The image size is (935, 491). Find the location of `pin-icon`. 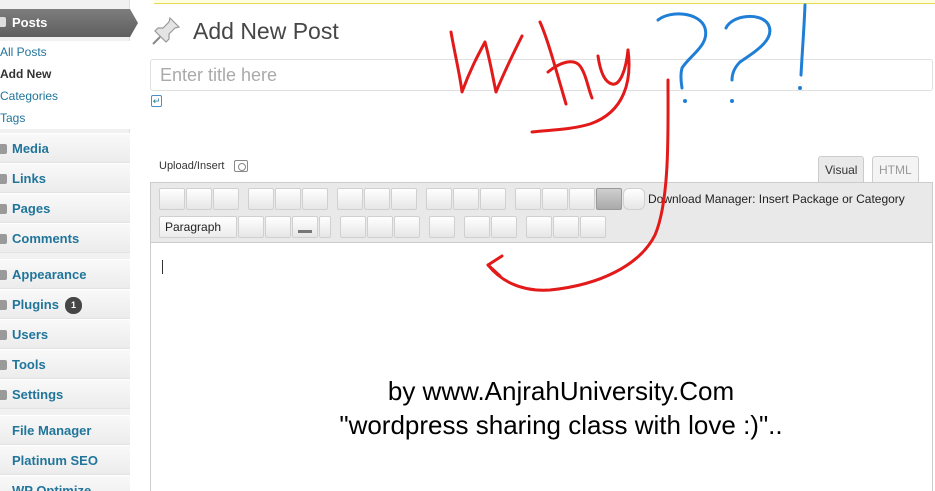

pin-icon is located at coordinates (3, 22).